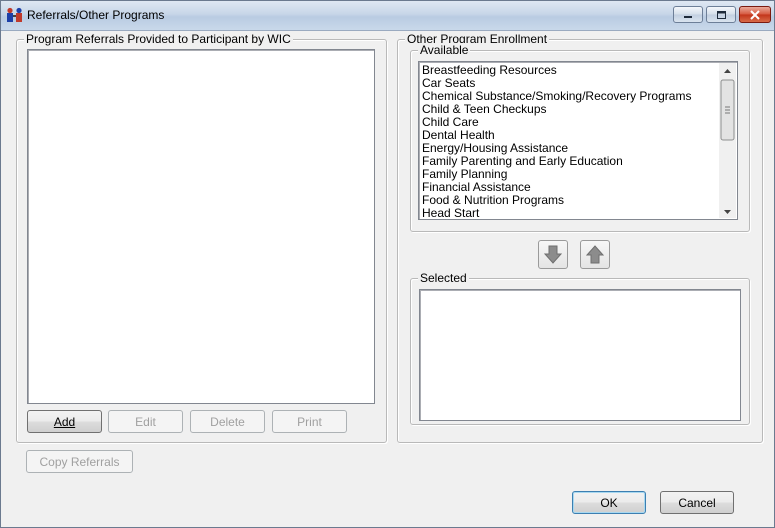  I want to click on copy-referrals-button: Copy Referrals, so click(79, 461).